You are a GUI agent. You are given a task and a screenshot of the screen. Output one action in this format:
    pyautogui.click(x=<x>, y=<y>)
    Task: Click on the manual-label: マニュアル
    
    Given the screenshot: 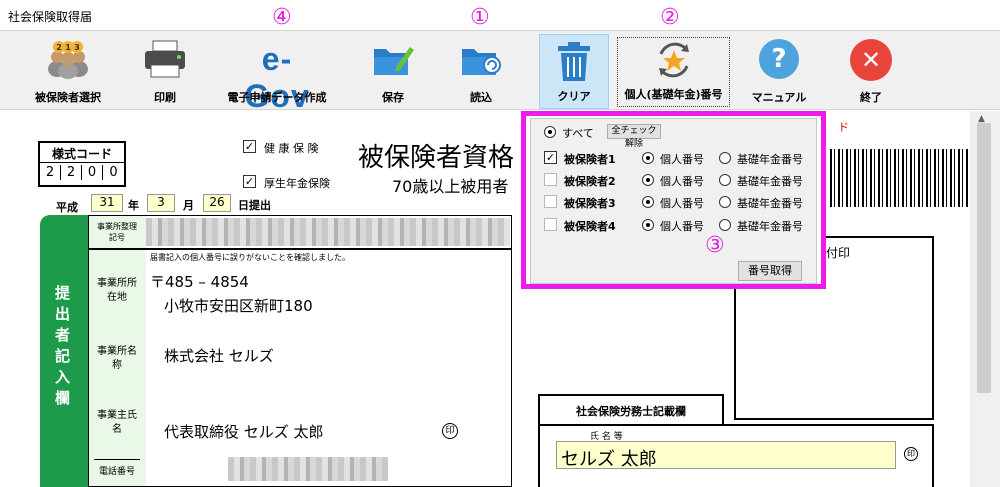 What is the action you would take?
    pyautogui.click(x=779, y=97)
    